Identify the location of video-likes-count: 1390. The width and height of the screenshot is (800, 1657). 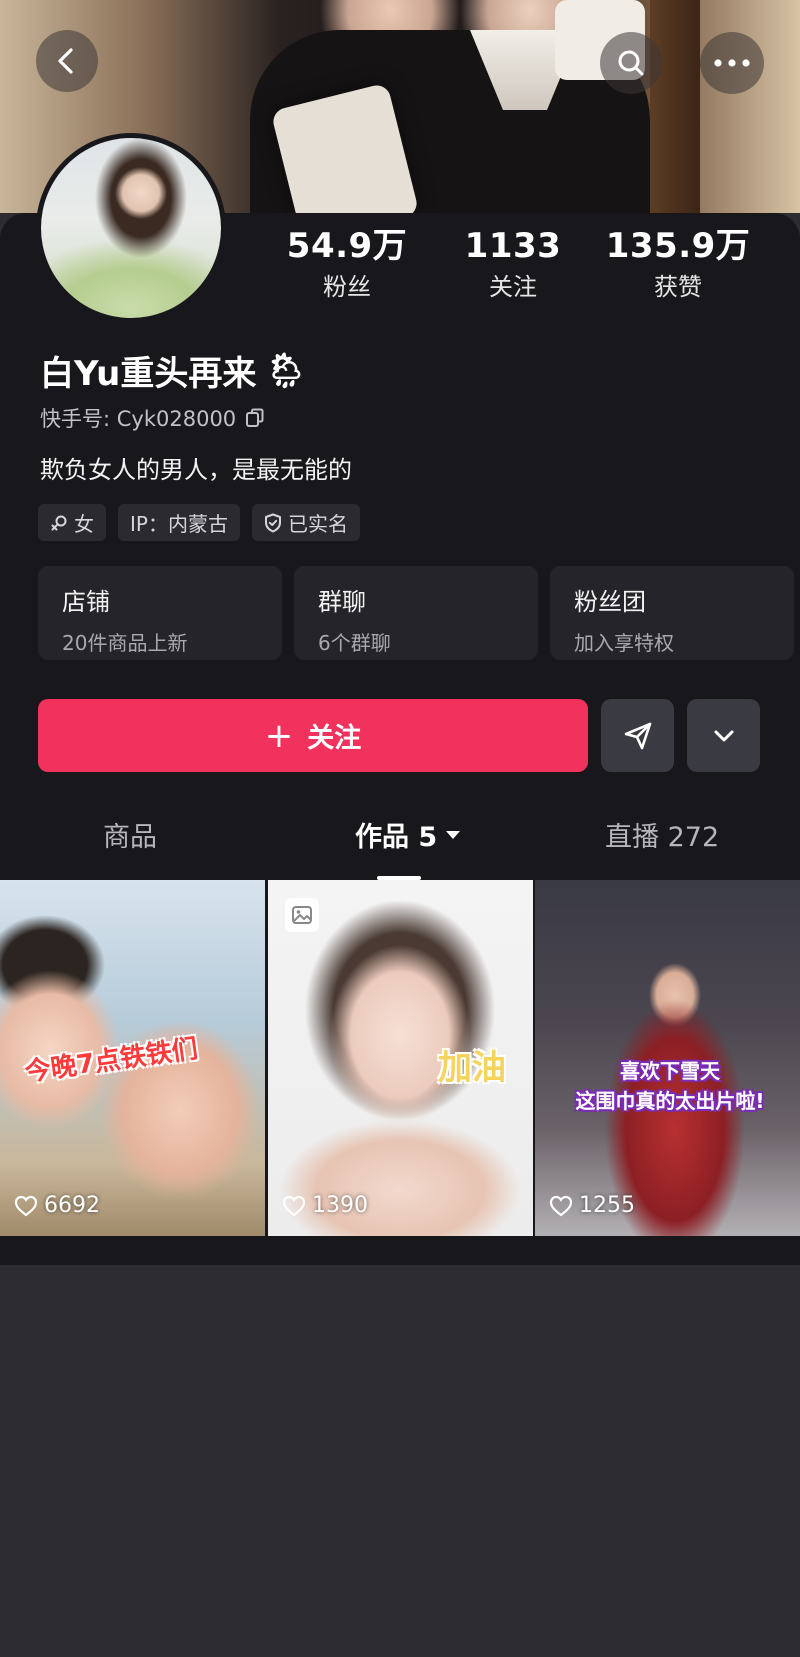
(340, 1205).